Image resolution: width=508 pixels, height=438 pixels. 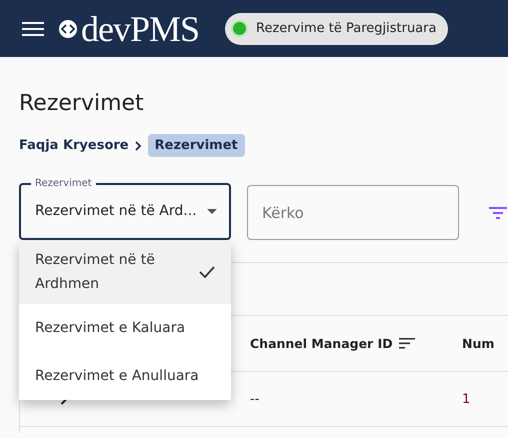 I want to click on column-header: Channel Manager ID, so click(x=332, y=343).